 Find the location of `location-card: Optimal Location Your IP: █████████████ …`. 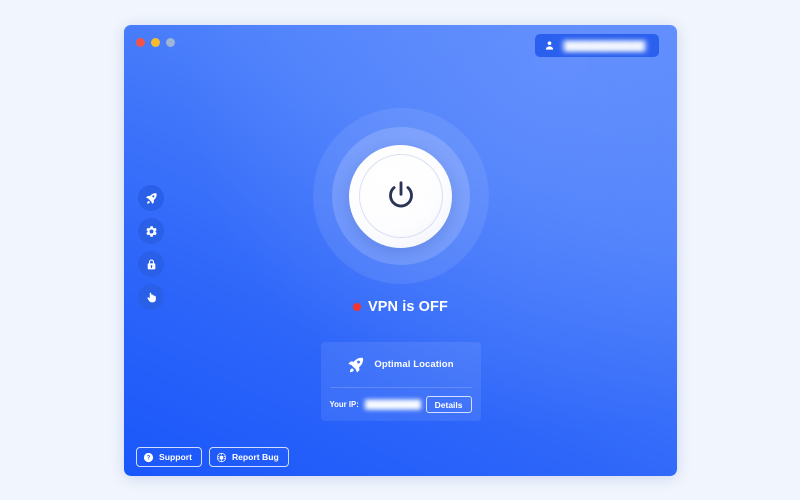

location-card: Optimal Location Your IP: █████████████ … is located at coordinates (400, 381).